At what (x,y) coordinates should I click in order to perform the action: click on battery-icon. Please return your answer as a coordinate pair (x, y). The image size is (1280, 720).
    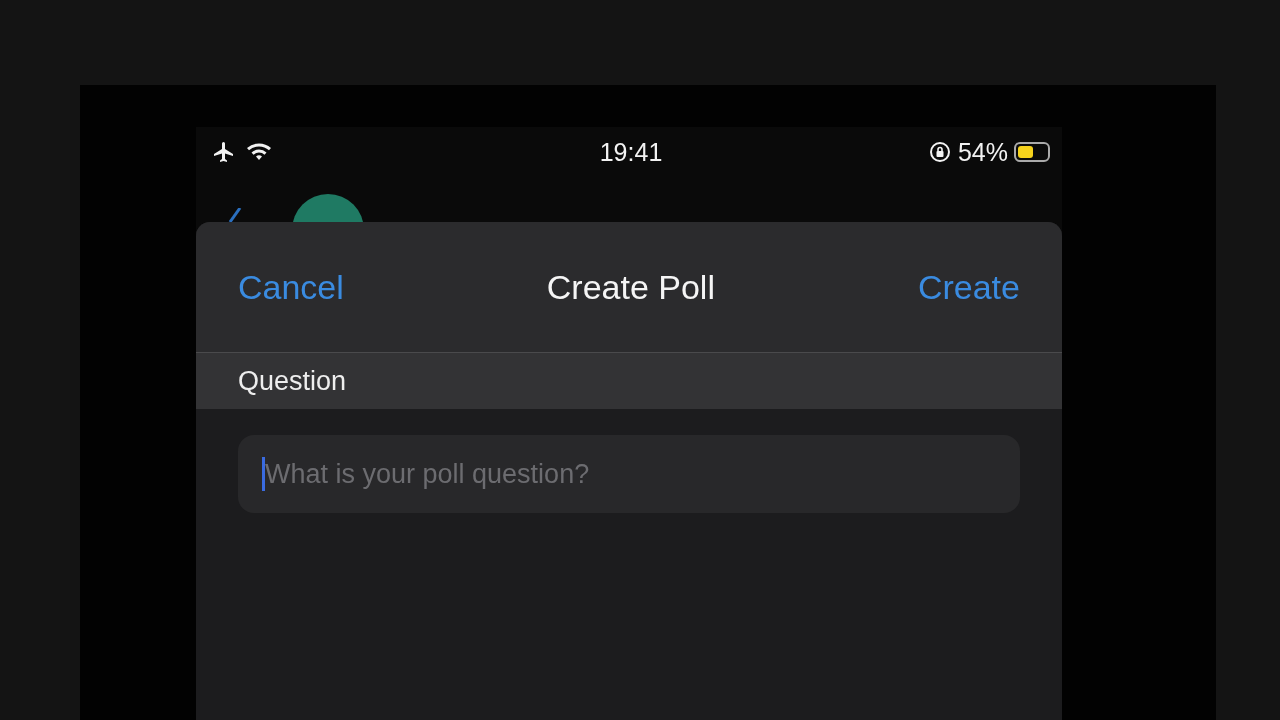
    Looking at the image, I should click on (1032, 152).